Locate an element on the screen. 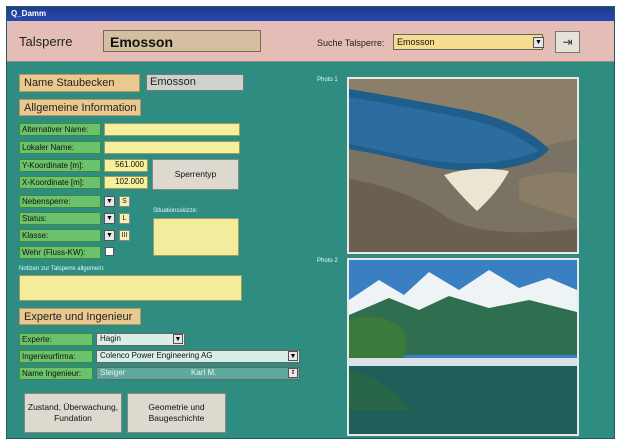 The width and height of the screenshot is (622, 441). x-coord-label: X-Koordinate [m]: is located at coordinates (60, 182).